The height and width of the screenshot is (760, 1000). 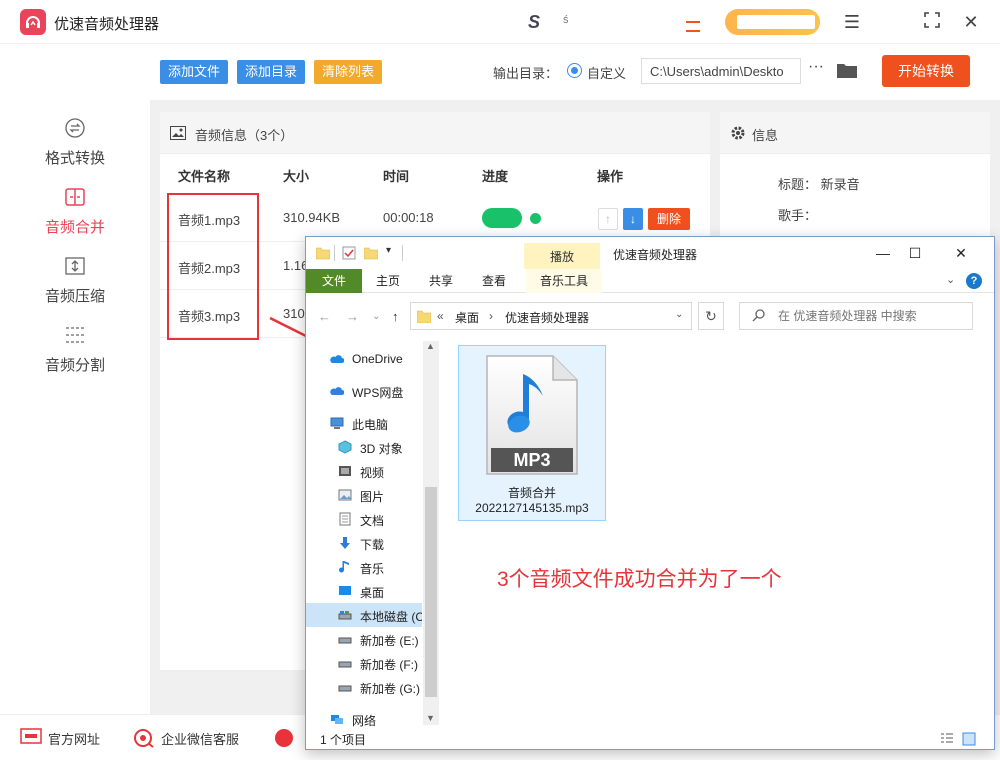 What do you see at coordinates (947, 739) in the screenshot?
I see `details-view-icon` at bounding box center [947, 739].